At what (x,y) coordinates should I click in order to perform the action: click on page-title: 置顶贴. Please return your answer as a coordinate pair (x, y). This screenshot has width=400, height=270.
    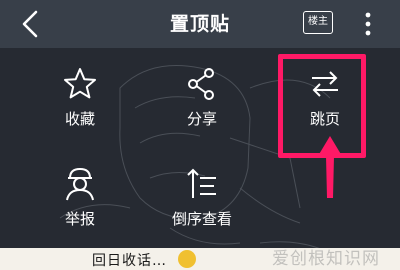
    Looking at the image, I should click on (199, 24).